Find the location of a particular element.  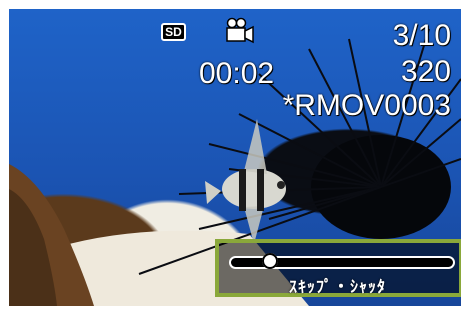

playback-slider-knob is located at coordinates (270, 261).